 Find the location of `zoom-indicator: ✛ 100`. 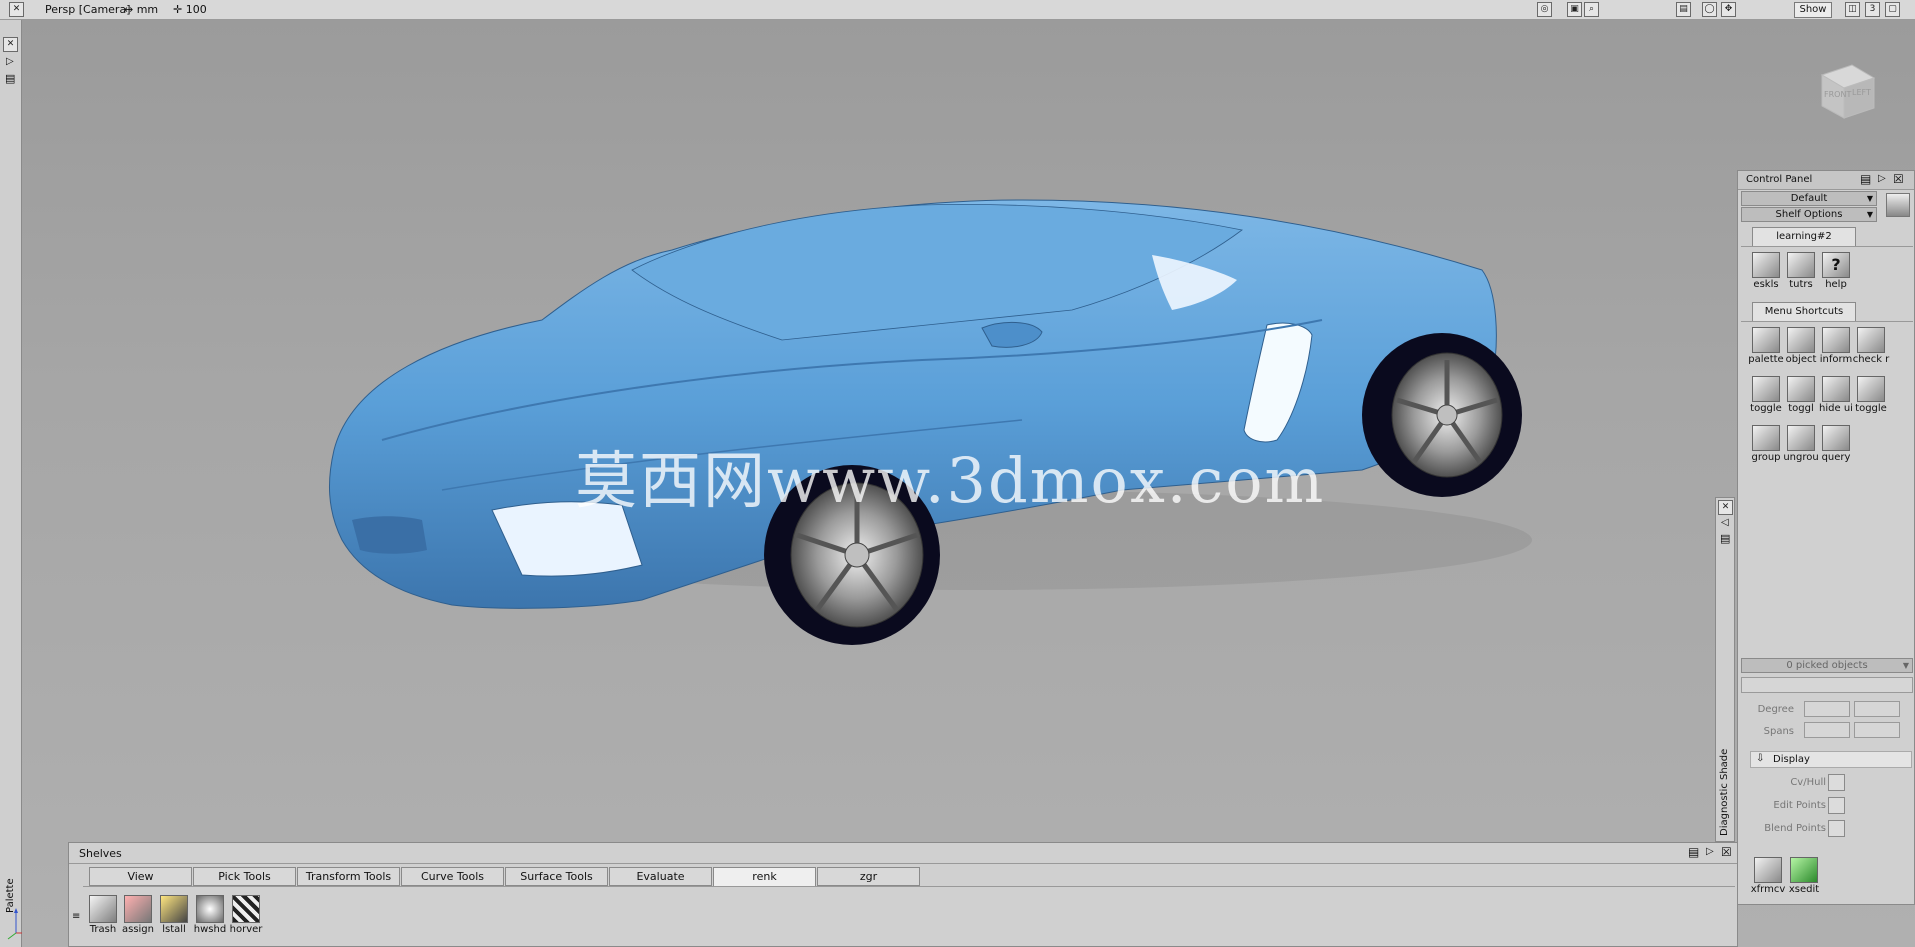

zoom-indicator: ✛ 100 is located at coordinates (190, 9).